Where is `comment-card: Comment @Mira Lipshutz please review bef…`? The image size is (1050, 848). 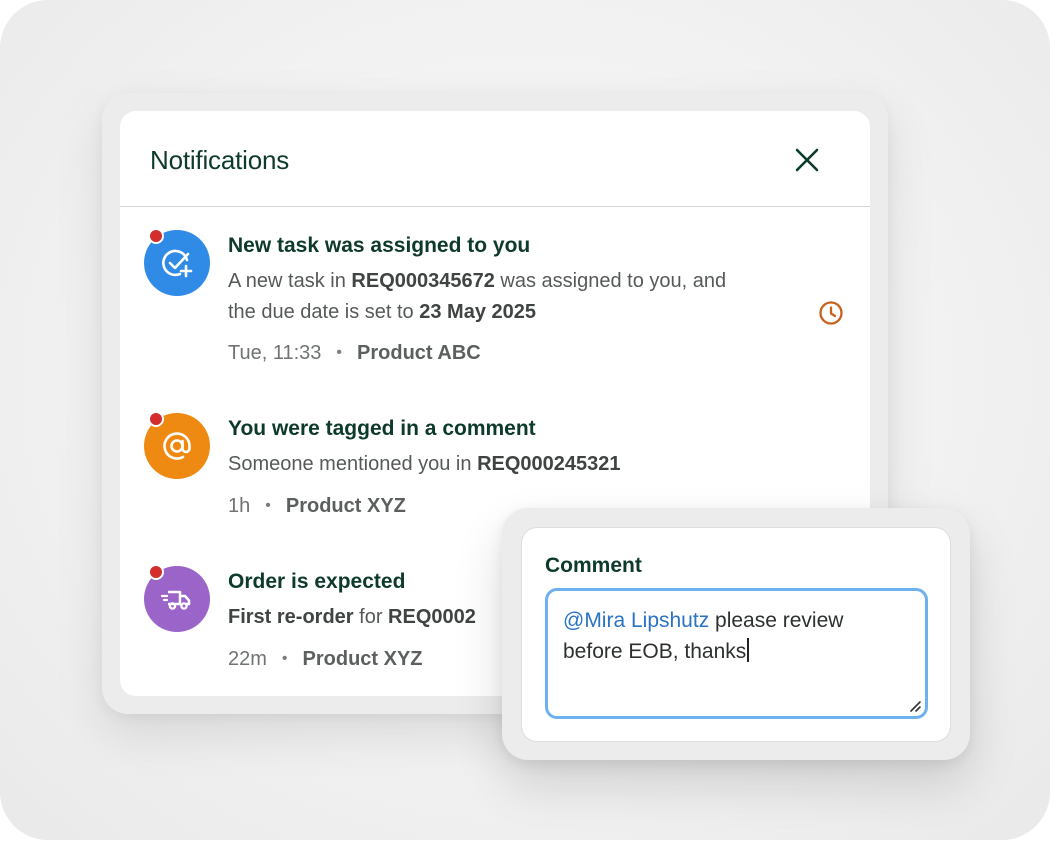
comment-card: Comment @Mira Lipshutz please review bef… is located at coordinates (736, 634).